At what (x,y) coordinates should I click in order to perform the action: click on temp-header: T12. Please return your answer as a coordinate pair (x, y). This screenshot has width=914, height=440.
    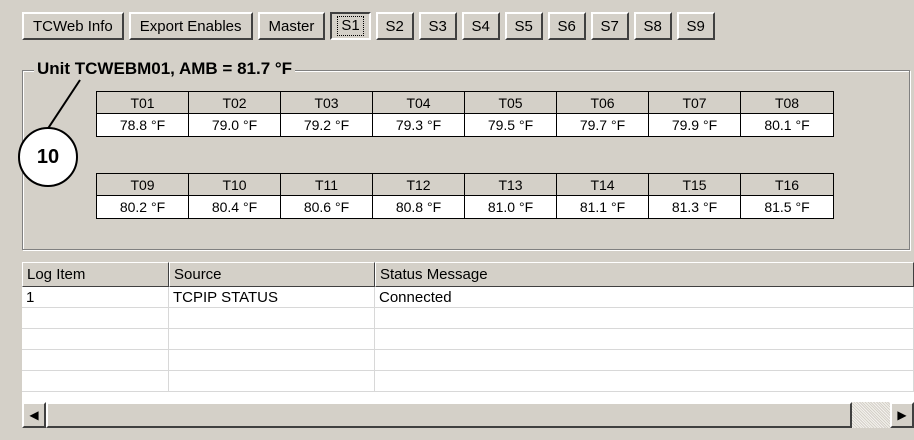
    Looking at the image, I should click on (419, 185).